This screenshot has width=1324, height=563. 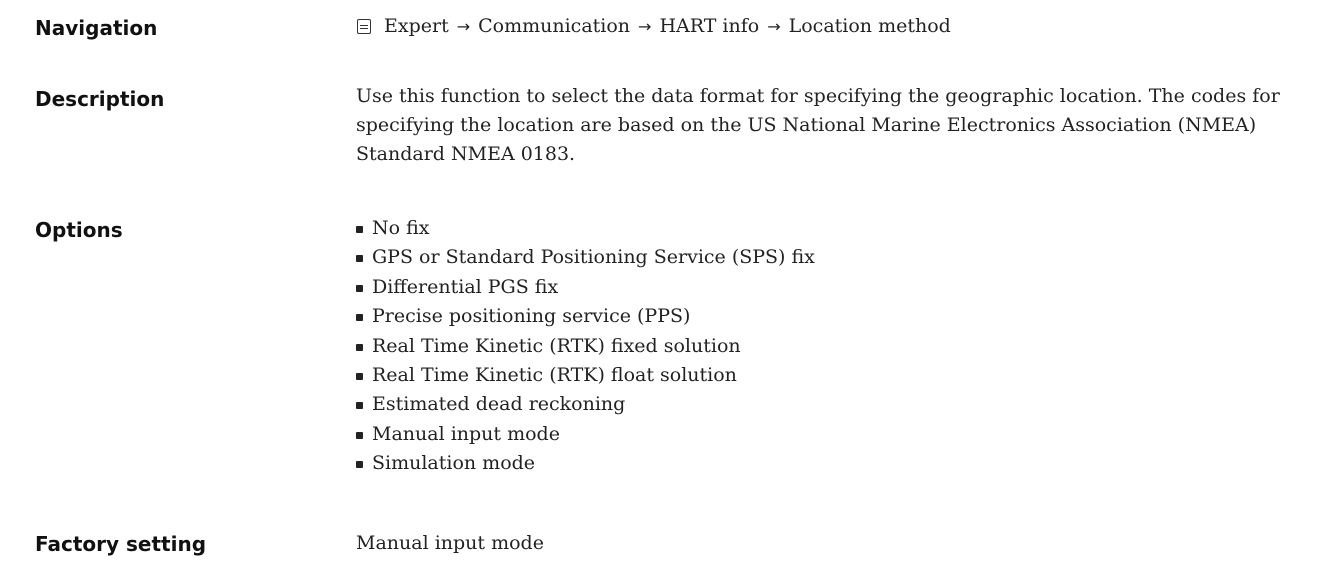 What do you see at coordinates (585, 228) in the screenshot?
I see `option-item: No fix` at bounding box center [585, 228].